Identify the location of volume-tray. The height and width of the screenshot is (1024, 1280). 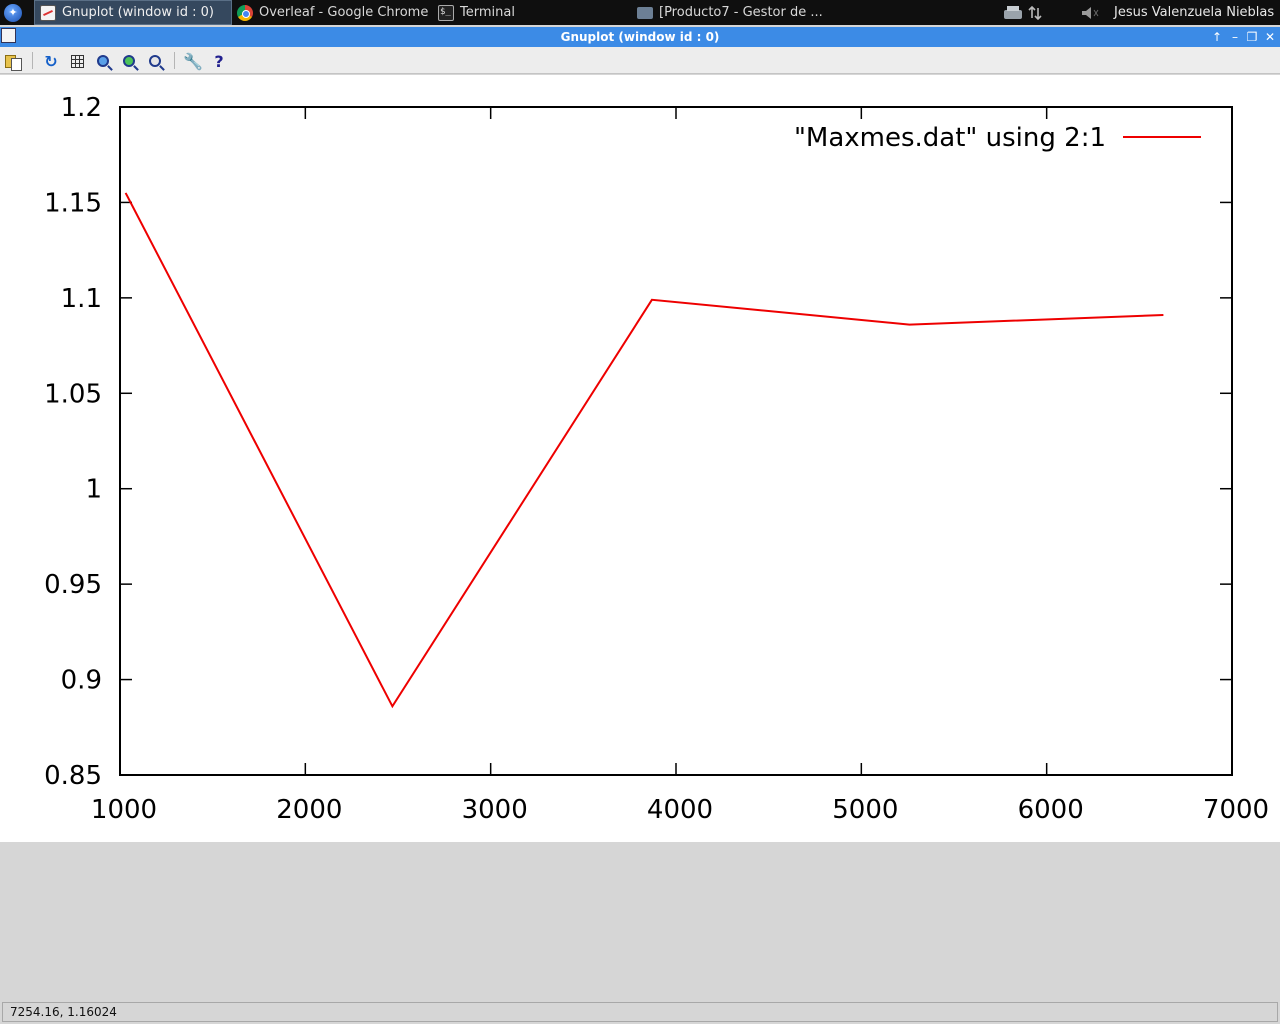
(1091, 12).